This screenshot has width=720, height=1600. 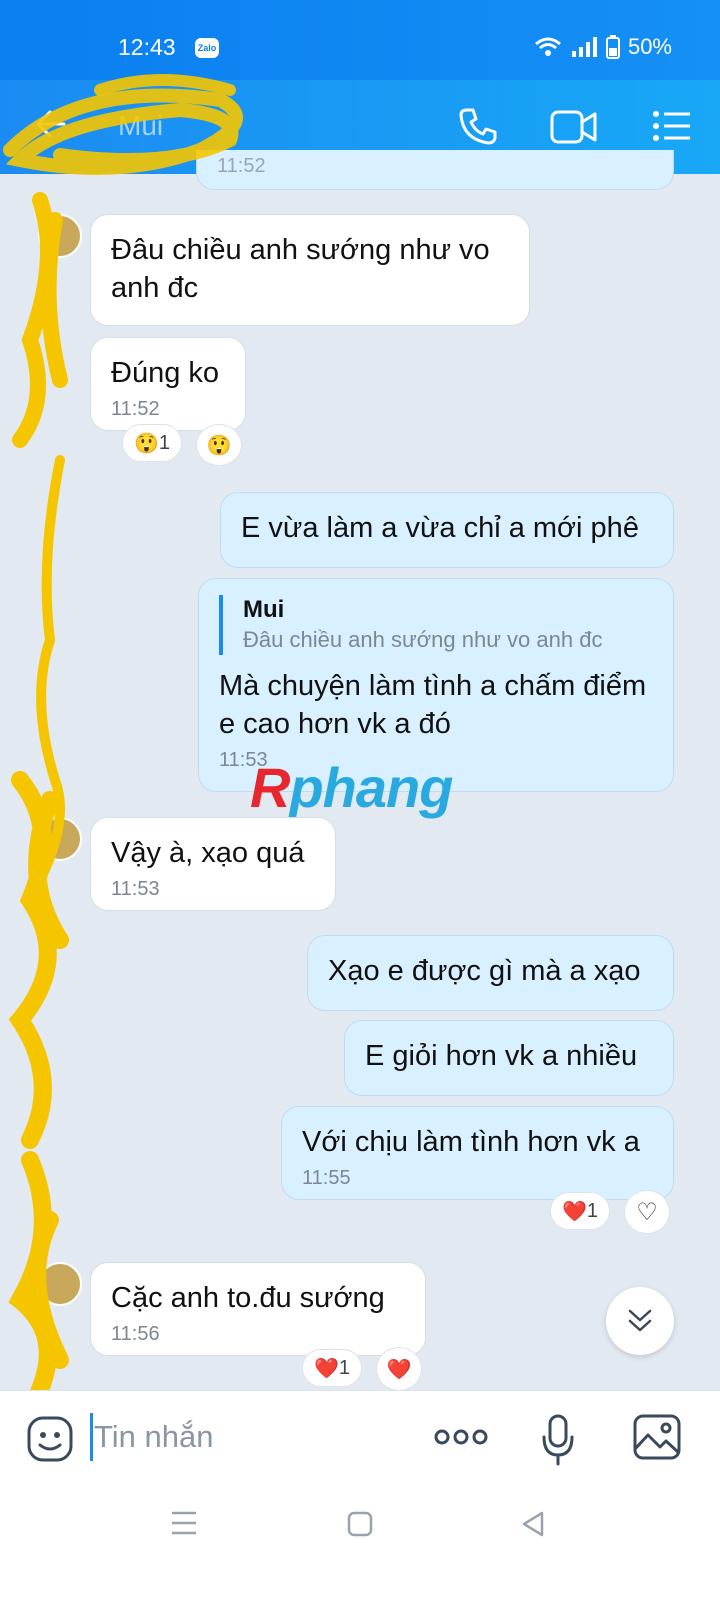 What do you see at coordinates (135, 889) in the screenshot?
I see `message-time: 11:53` at bounding box center [135, 889].